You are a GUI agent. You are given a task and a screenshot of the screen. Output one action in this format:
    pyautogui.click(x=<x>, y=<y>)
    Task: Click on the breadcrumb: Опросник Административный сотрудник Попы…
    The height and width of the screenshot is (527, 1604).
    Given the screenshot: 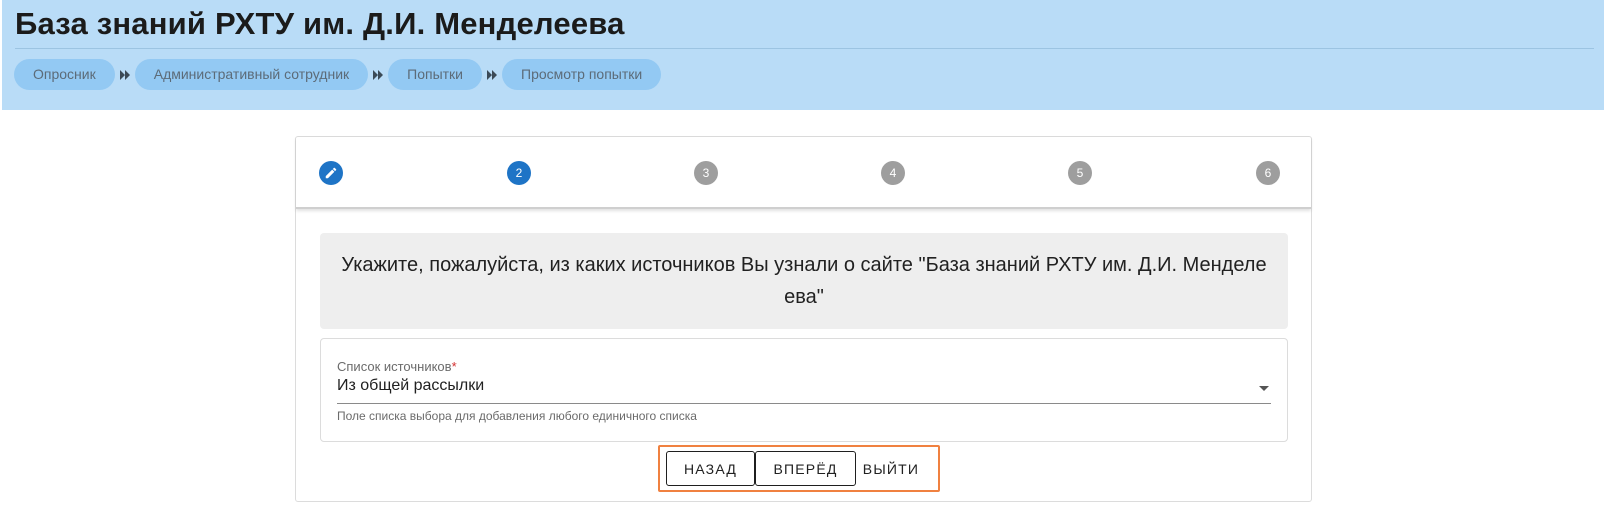 What is the action you would take?
    pyautogui.click(x=338, y=74)
    